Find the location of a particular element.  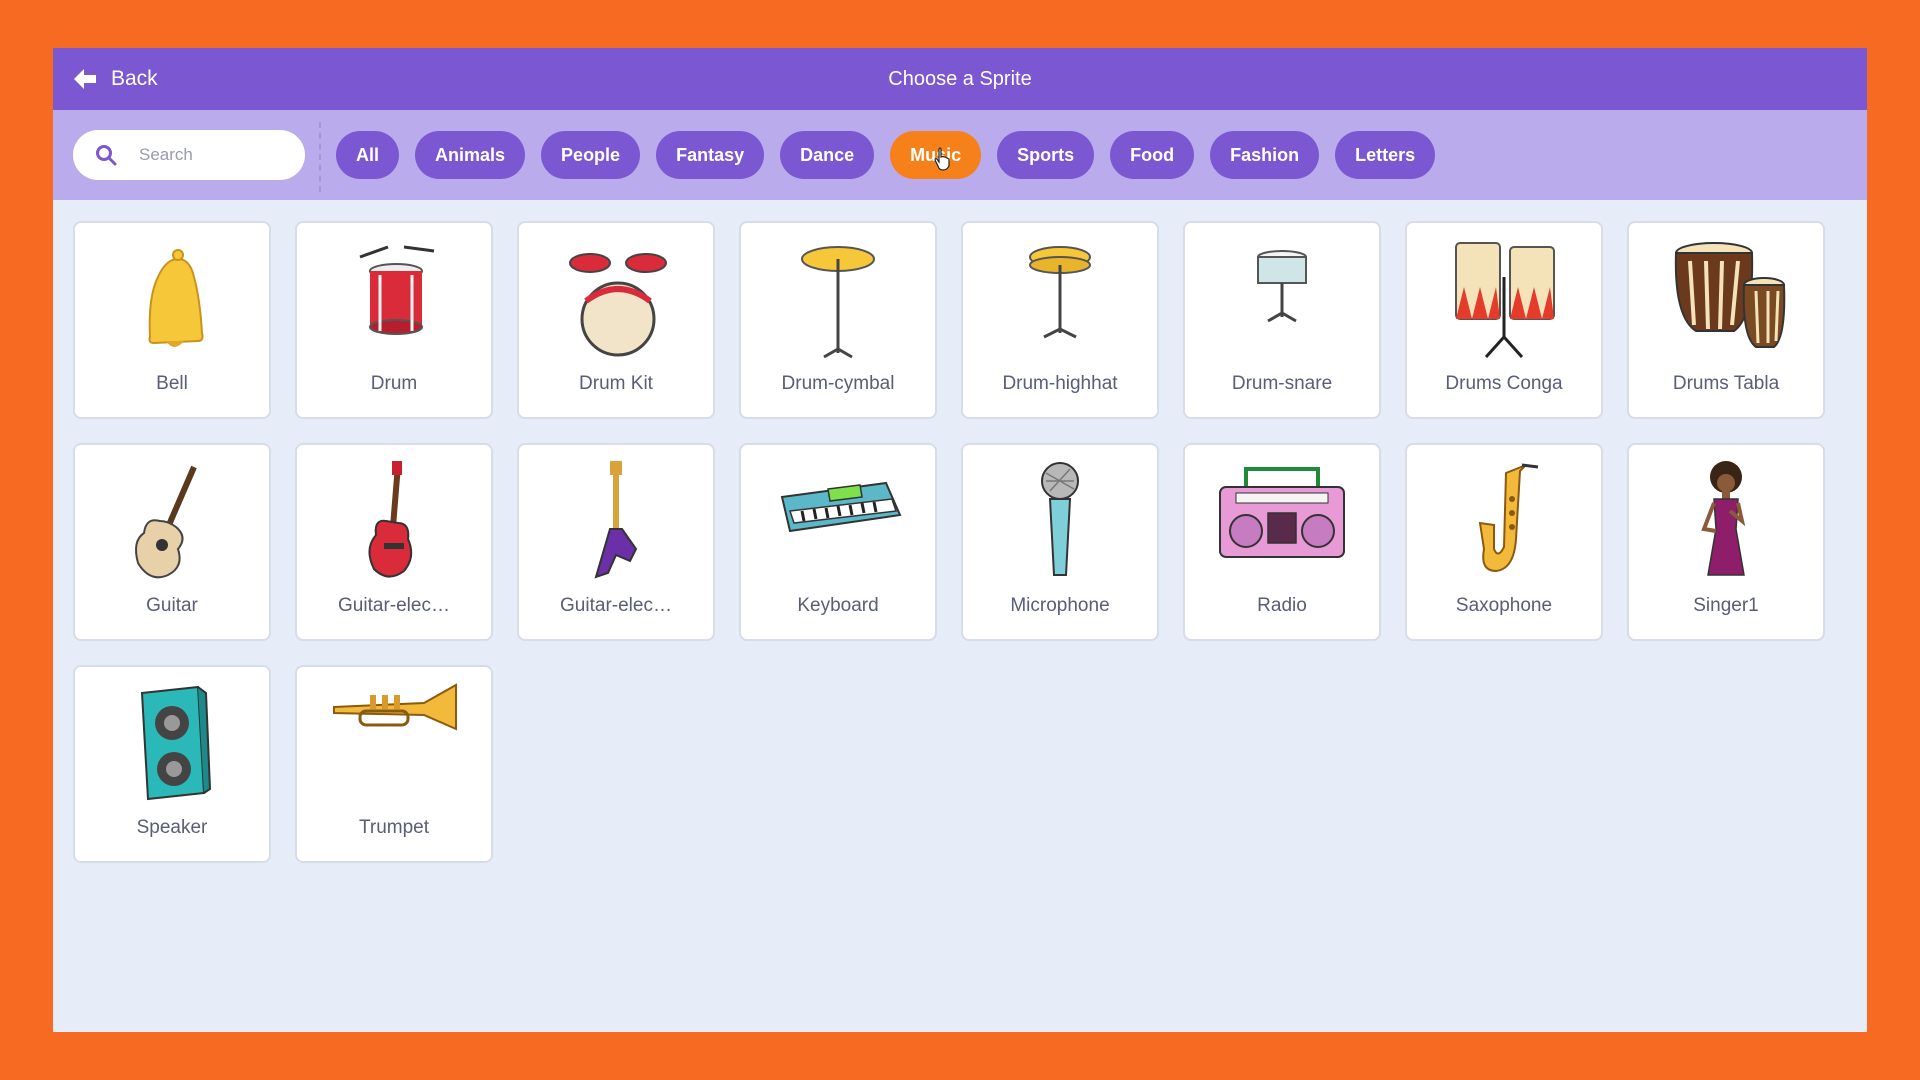

tag-people: People is located at coordinates (591, 155).